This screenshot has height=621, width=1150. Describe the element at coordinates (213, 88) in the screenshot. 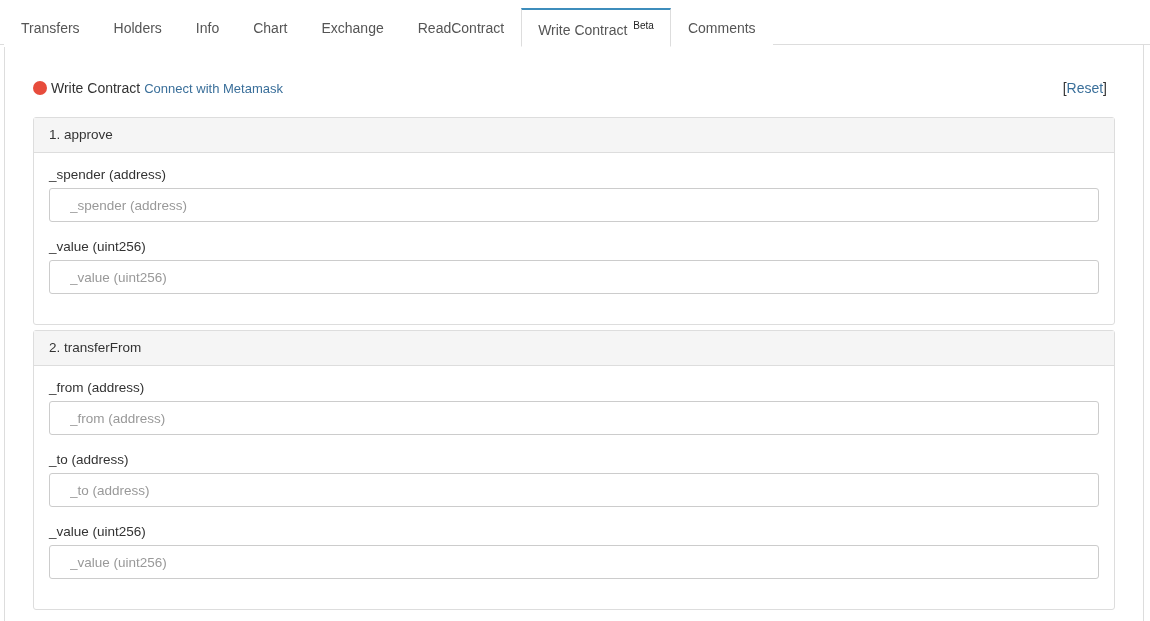

I see `connect-link: Connect with Metamask` at that location.